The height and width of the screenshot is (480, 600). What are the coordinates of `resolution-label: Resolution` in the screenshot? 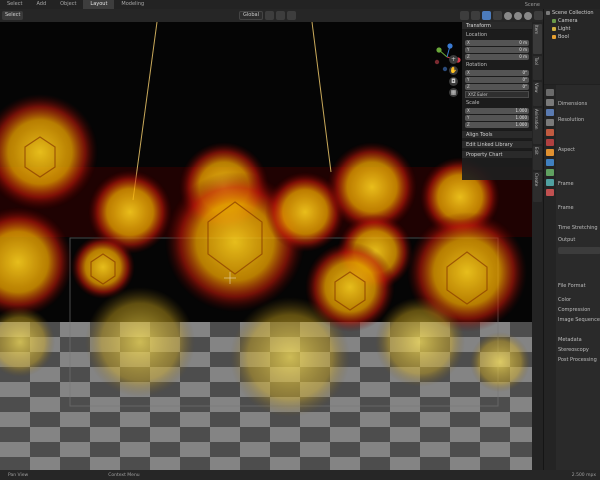 It's located at (571, 120).